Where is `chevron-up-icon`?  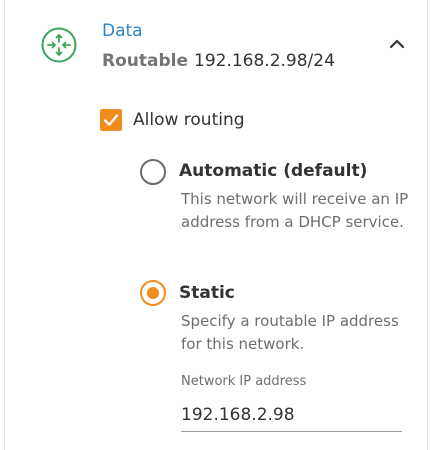 chevron-up-icon is located at coordinates (397, 44).